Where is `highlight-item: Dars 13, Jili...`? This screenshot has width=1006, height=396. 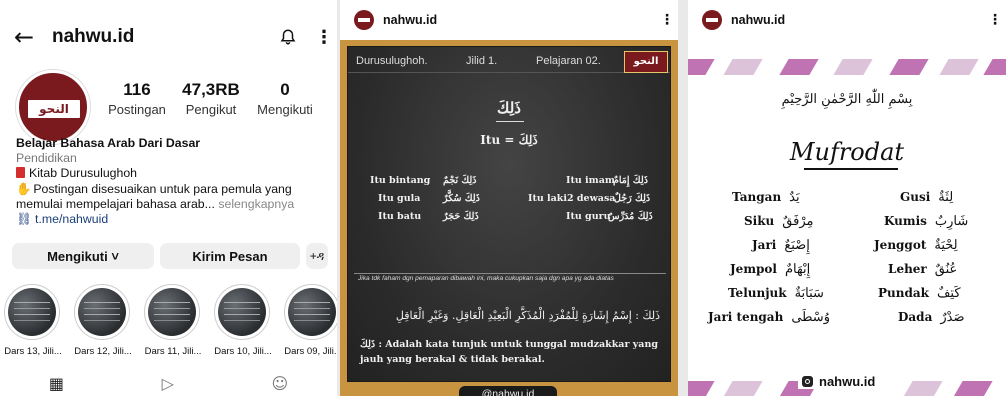 highlight-item: Dars 13, Jili... is located at coordinates (33, 320).